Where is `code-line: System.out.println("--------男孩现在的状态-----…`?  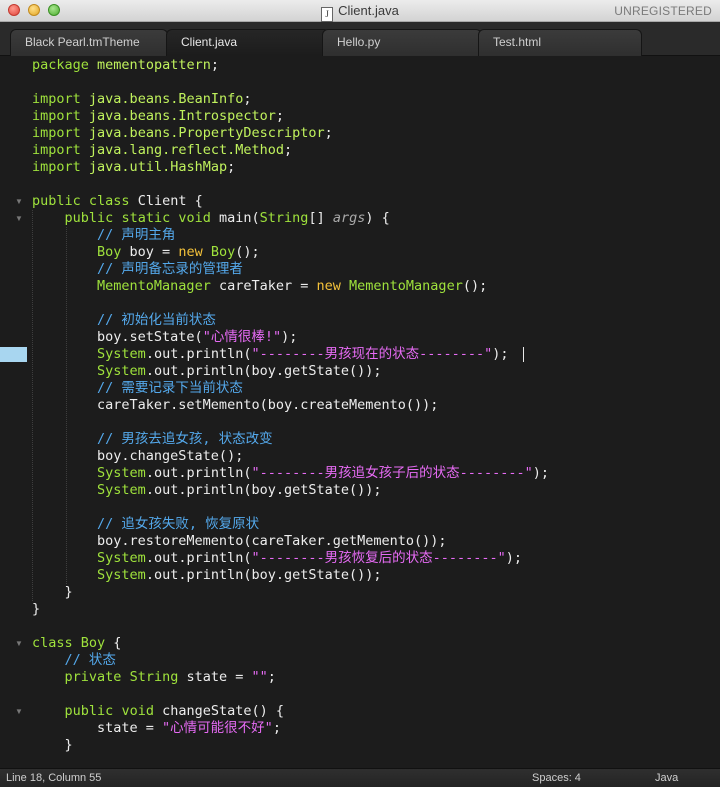 code-line: System.out.println("--------男孩现在的状态-----… is located at coordinates (270, 354).